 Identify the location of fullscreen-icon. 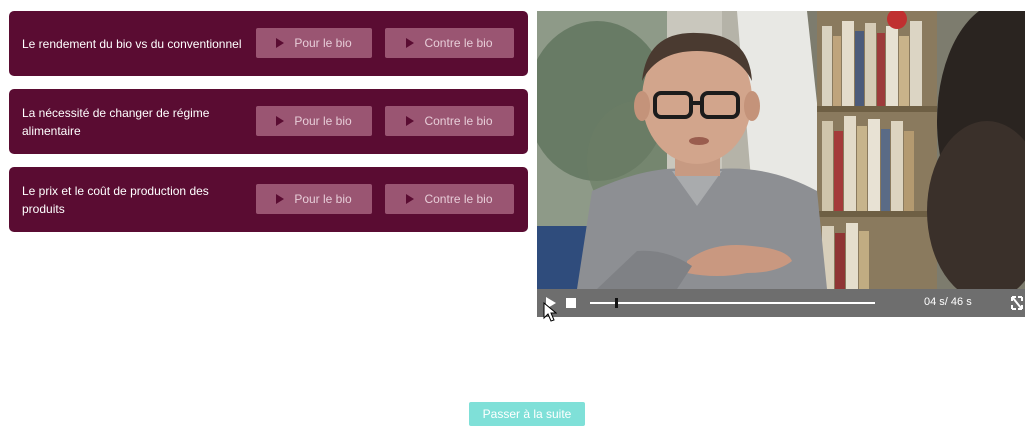
(1017, 303).